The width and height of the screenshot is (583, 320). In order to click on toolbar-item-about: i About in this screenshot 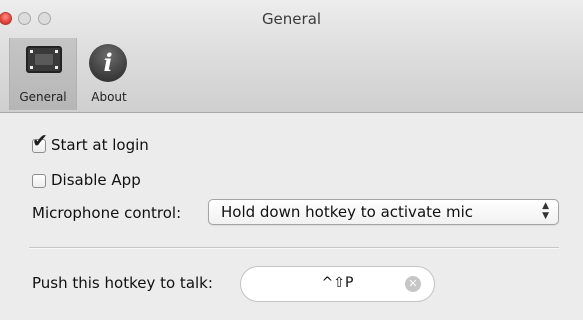, I will do `click(109, 74)`.